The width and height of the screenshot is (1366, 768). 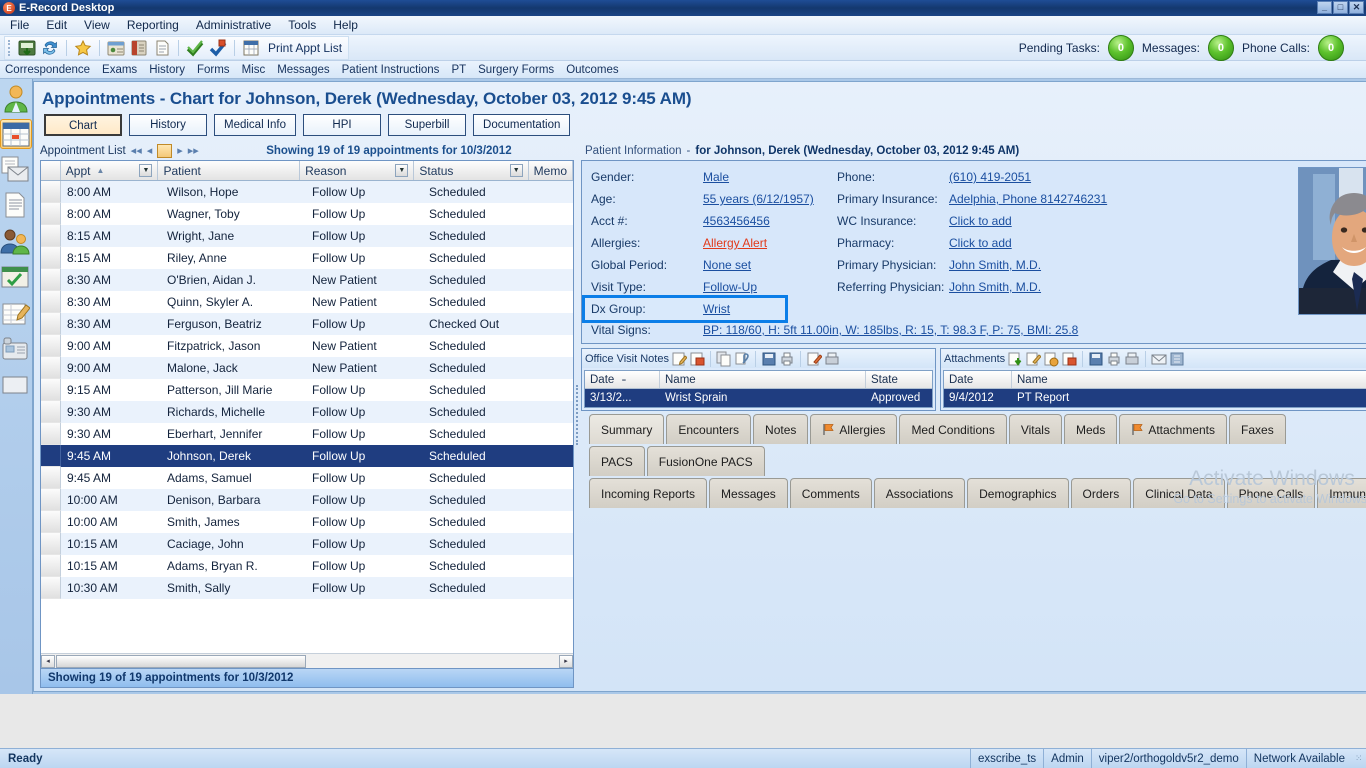 I want to click on patient-info-value-right-4: John Smith, M.D., so click(x=995, y=265).